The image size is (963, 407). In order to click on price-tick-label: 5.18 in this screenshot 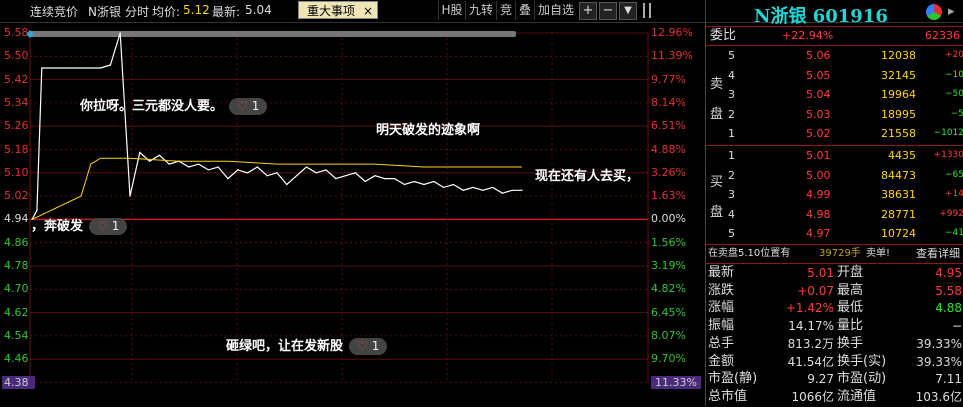, I will do `click(16, 149)`.